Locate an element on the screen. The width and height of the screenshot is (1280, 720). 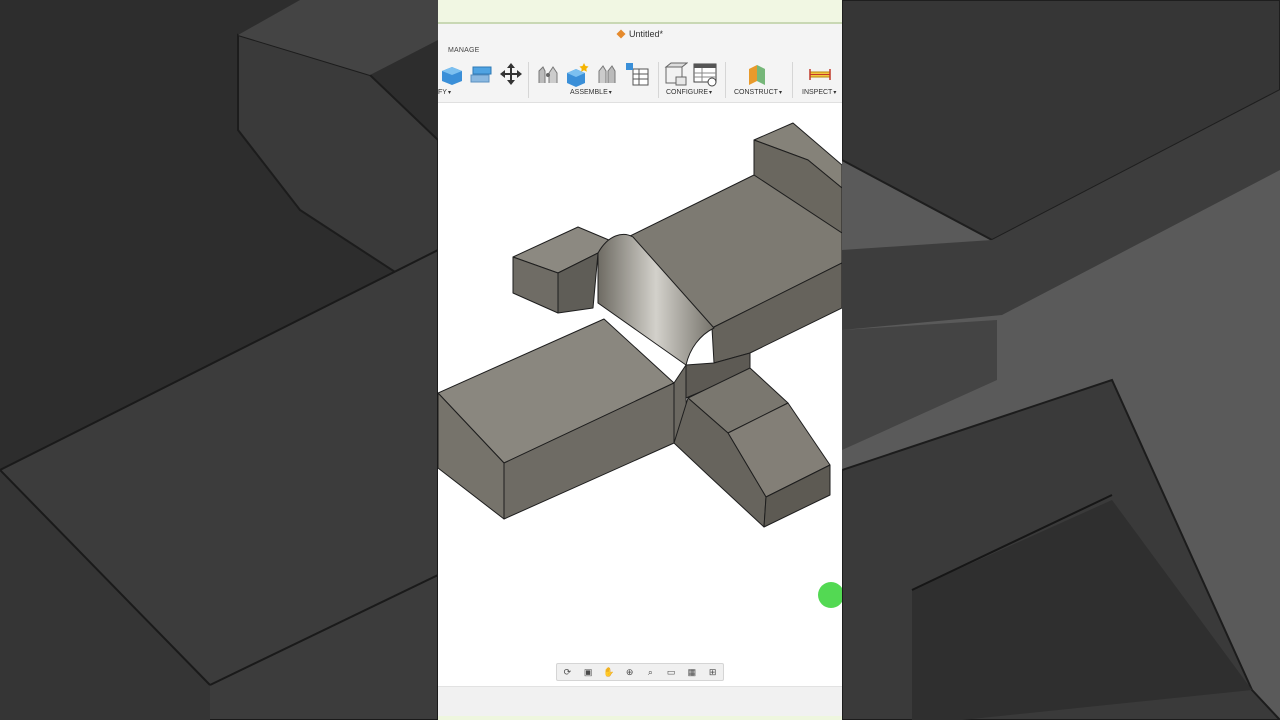
look-at-icon: ▣ is located at coordinates (588, 672).